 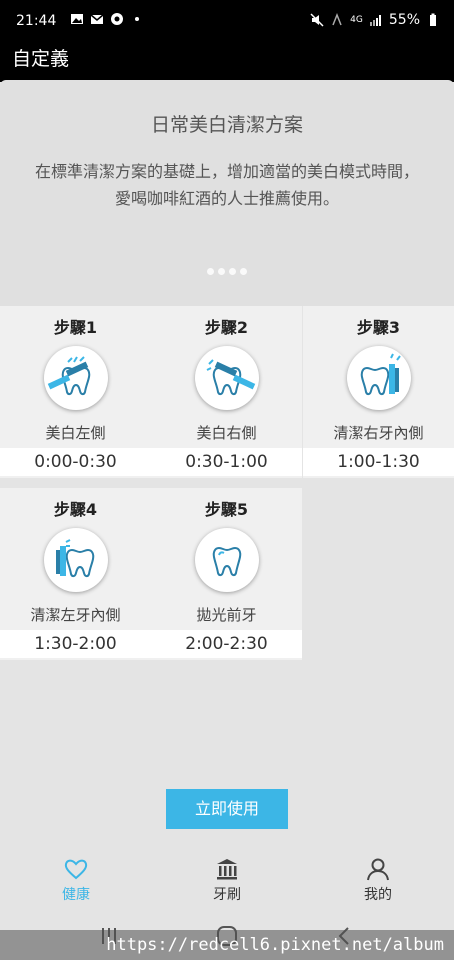 What do you see at coordinates (317, 20) in the screenshot?
I see `mute-icon` at bounding box center [317, 20].